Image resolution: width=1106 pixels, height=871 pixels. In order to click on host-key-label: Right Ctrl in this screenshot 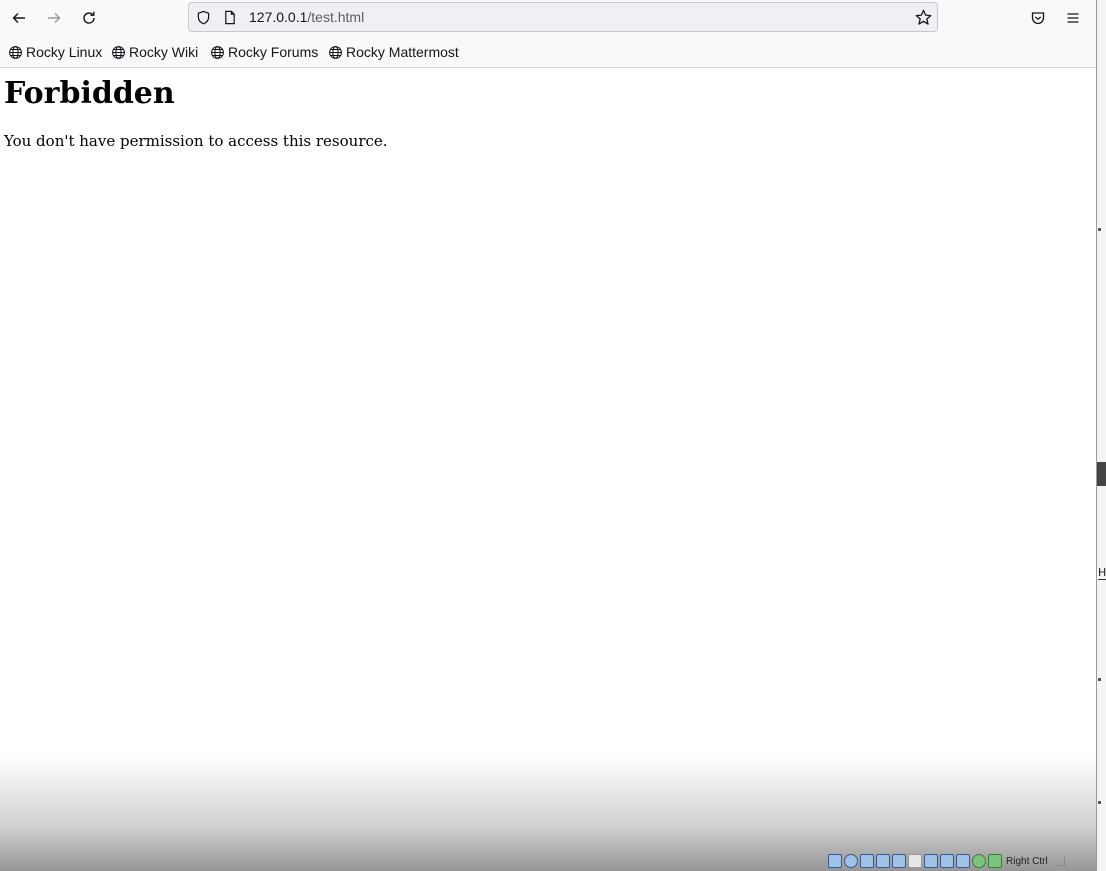, I will do `click(1027, 861)`.